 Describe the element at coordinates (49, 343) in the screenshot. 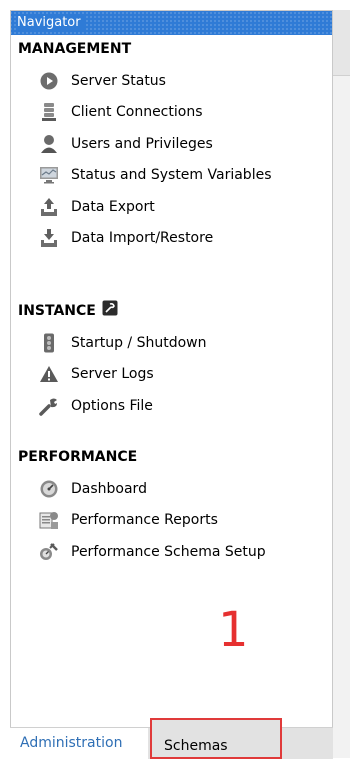

I see `traffic-light-icon` at that location.